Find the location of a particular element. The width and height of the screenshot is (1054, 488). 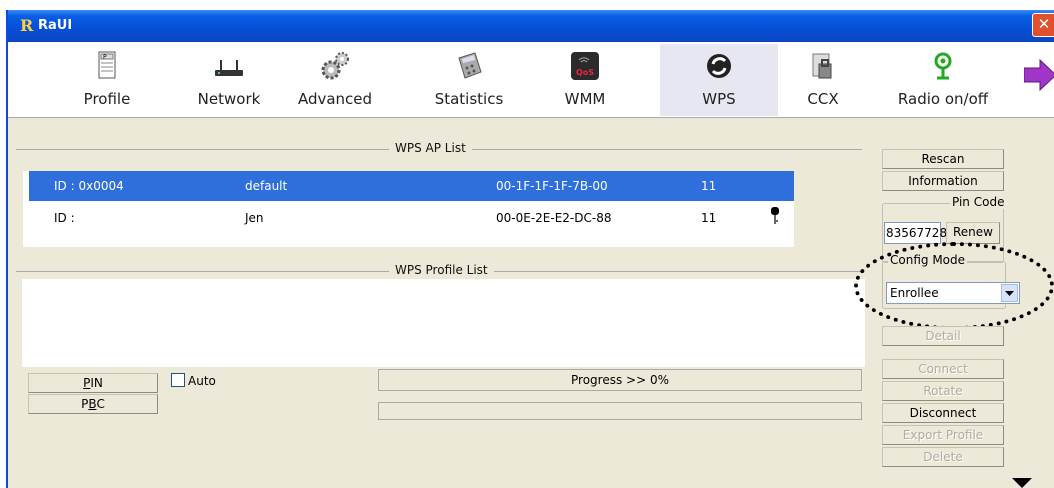

wps-profile-list is located at coordinates (443, 323).